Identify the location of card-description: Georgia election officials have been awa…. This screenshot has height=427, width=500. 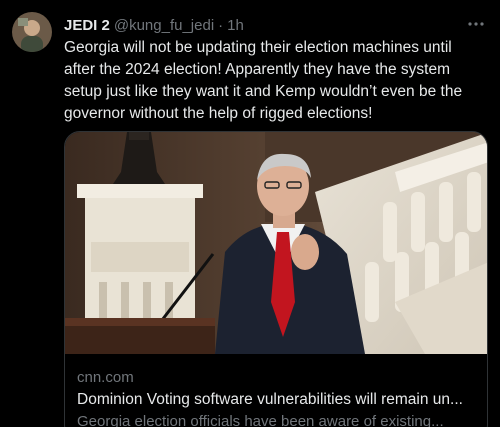
(260, 420).